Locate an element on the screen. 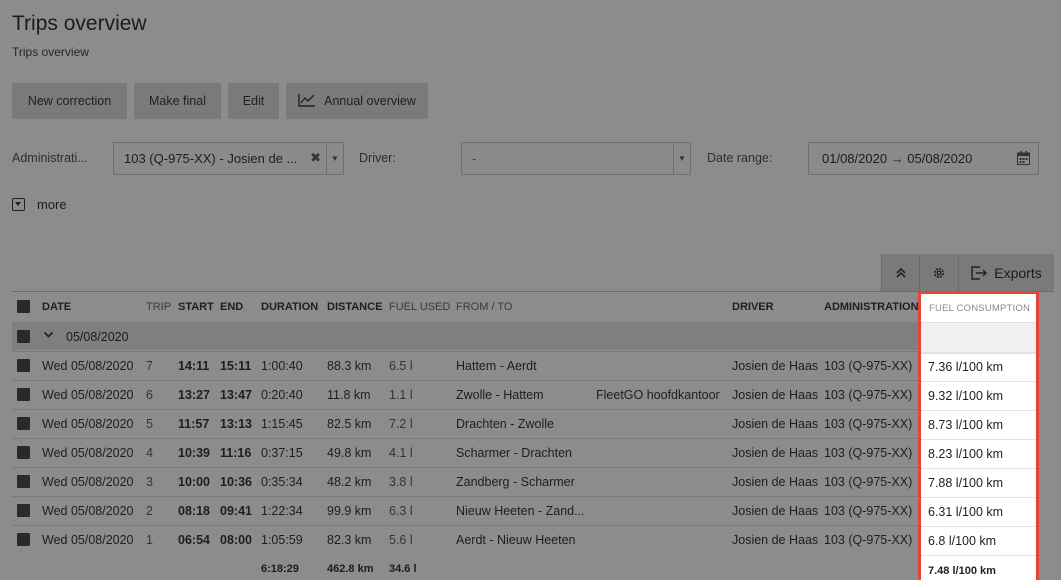 The image size is (1061, 580). row-start: 10:39 is located at coordinates (194, 453).